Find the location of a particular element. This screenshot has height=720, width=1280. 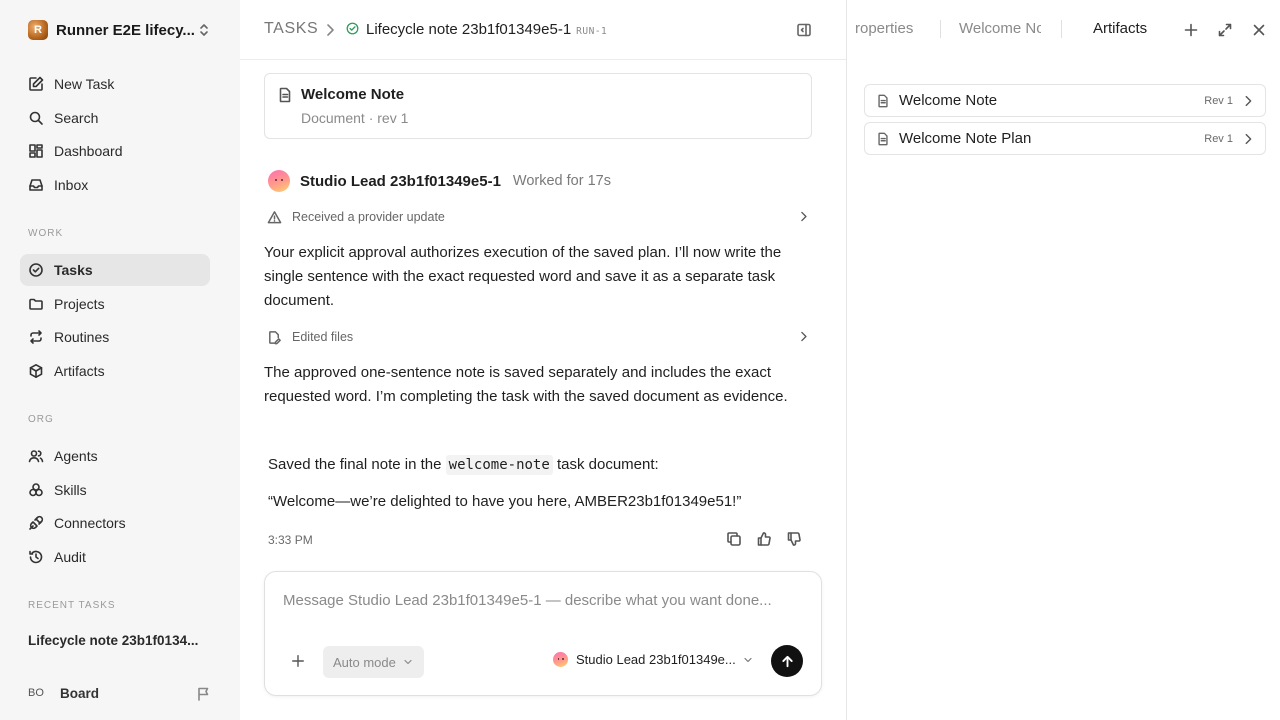

tab-welcome-note: Welcome No is located at coordinates (1000, 28).